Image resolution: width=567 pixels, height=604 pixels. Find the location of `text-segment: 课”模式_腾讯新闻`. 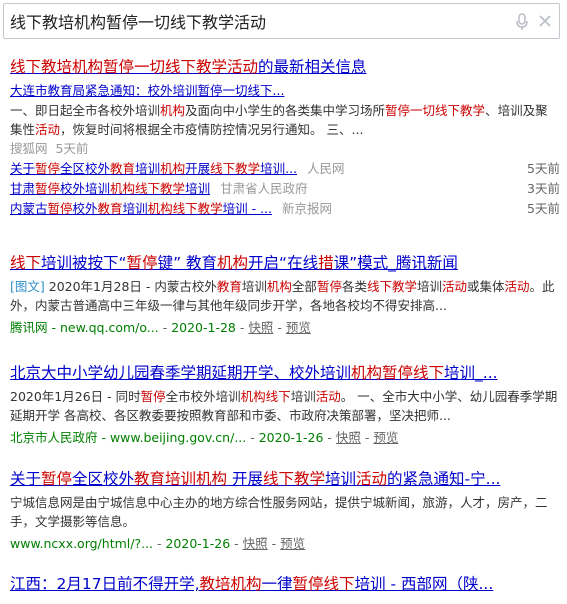

text-segment: 课”模式_腾讯新闻 is located at coordinates (395, 263).